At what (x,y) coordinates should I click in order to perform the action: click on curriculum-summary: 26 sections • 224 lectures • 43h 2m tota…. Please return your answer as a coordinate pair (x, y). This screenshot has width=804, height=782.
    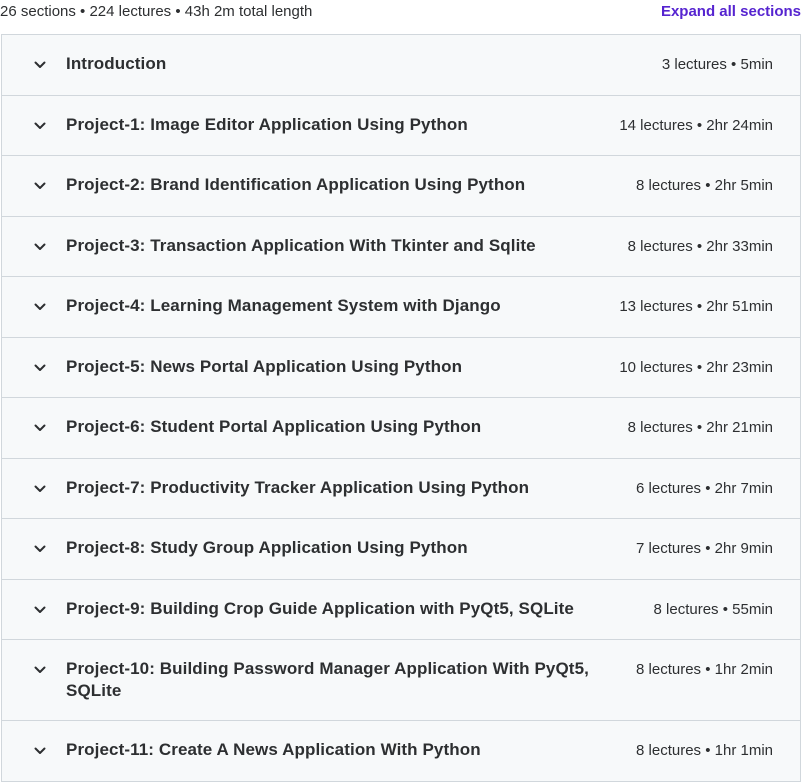
    Looking at the image, I should click on (156, 11).